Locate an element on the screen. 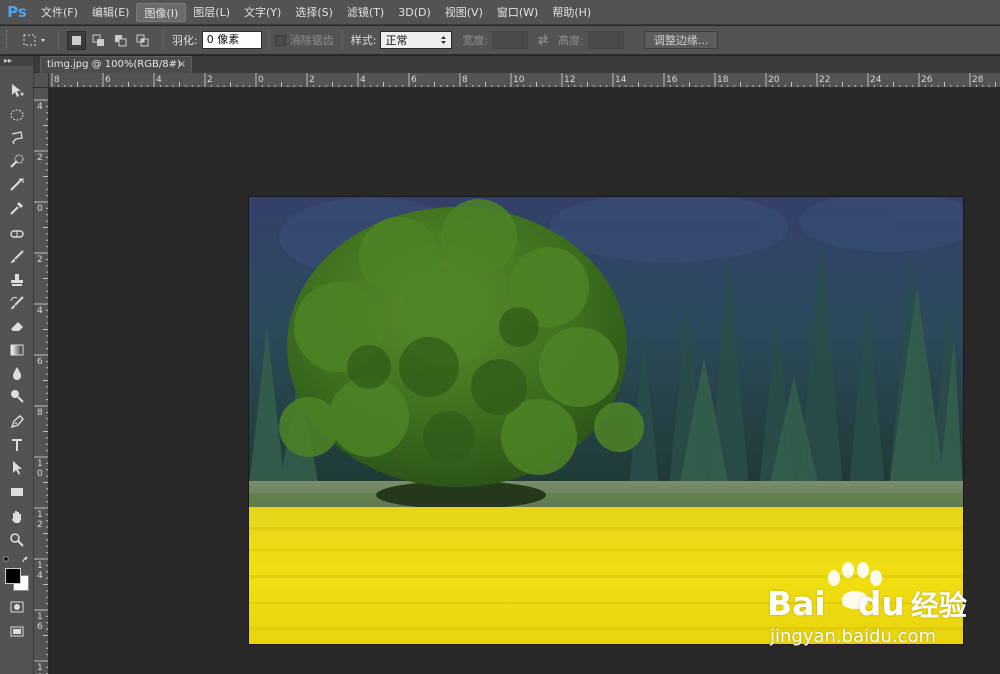  width-input is located at coordinates (510, 40).